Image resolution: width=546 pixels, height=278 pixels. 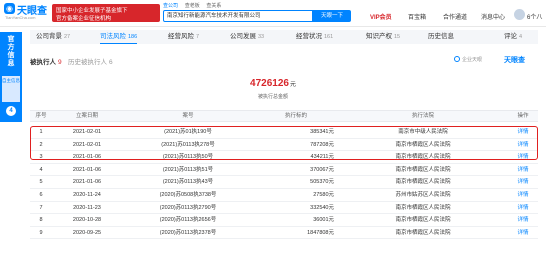 What do you see at coordinates (41, 132) in the screenshot?
I see `cell-index: 1` at bounding box center [41, 132].